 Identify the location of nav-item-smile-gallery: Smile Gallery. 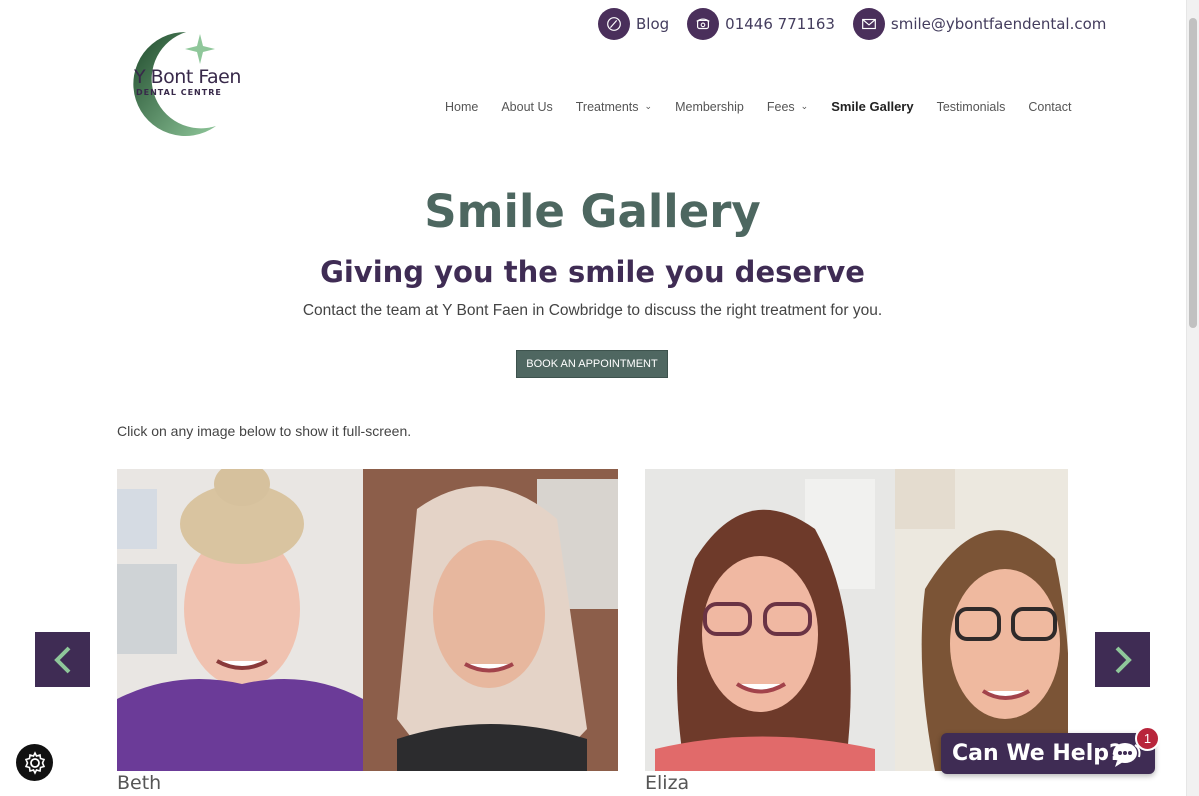
(872, 106).